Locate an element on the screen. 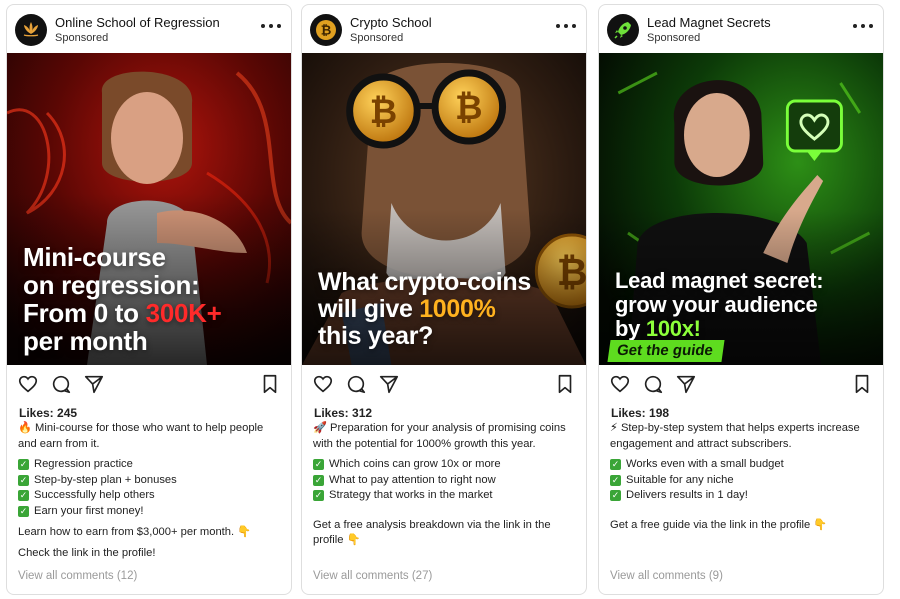 Image resolution: width=900 pixels, height=599 pixels. headline-text: will give is located at coordinates (369, 309).